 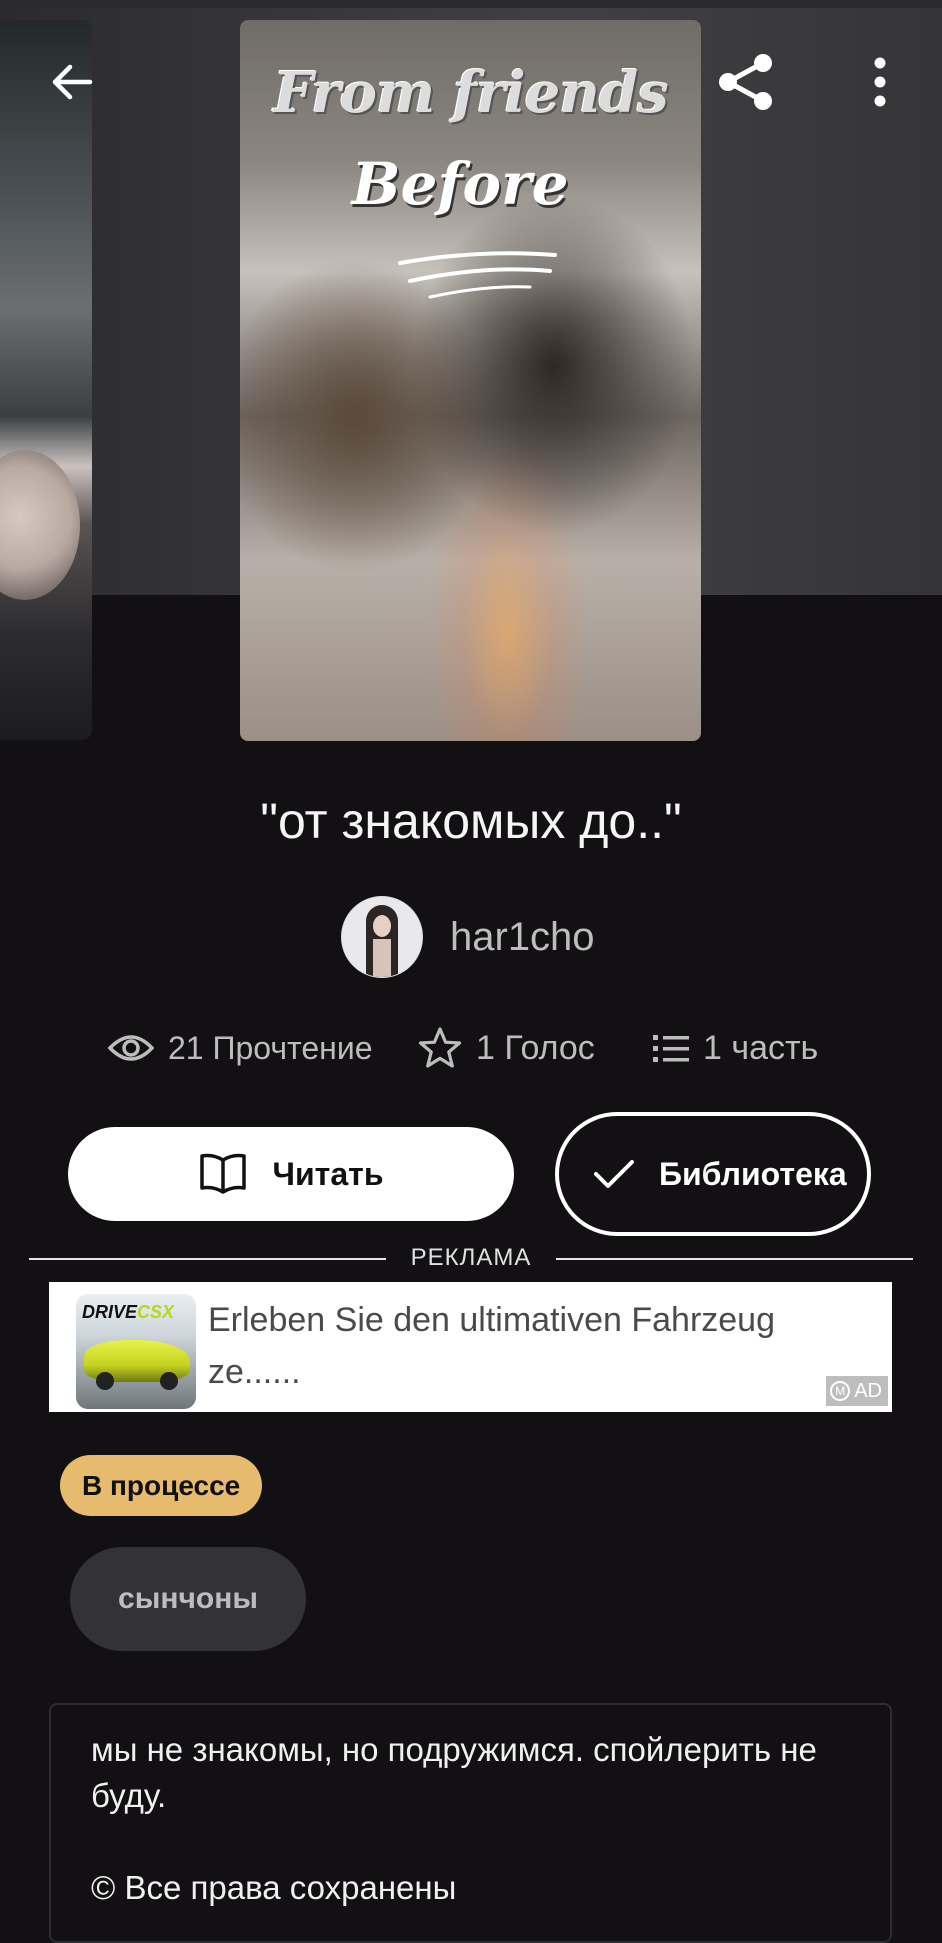 What do you see at coordinates (477, 275) in the screenshot?
I see `cover-swoosh-decoration` at bounding box center [477, 275].